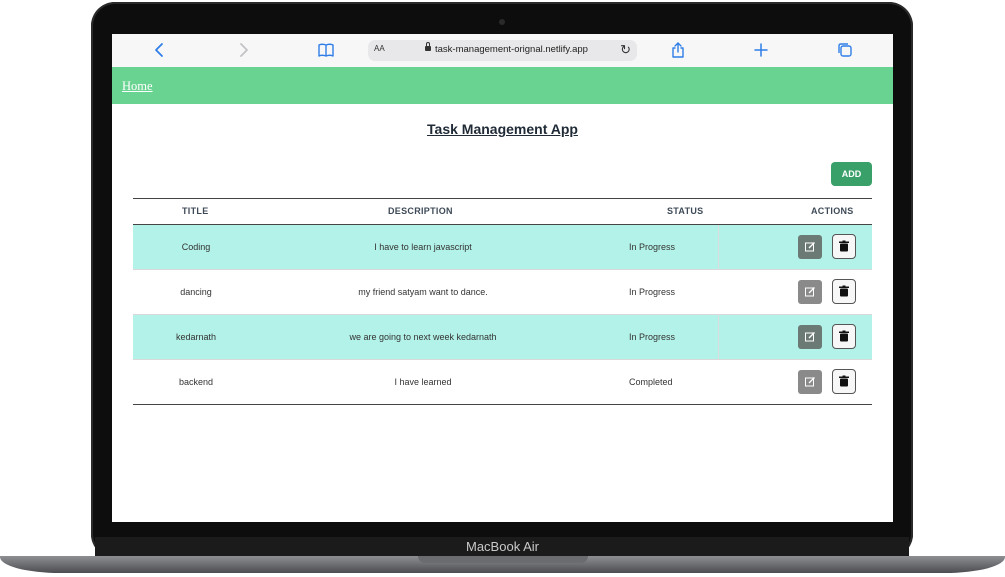  I want to click on add-button: ADD, so click(851, 174).